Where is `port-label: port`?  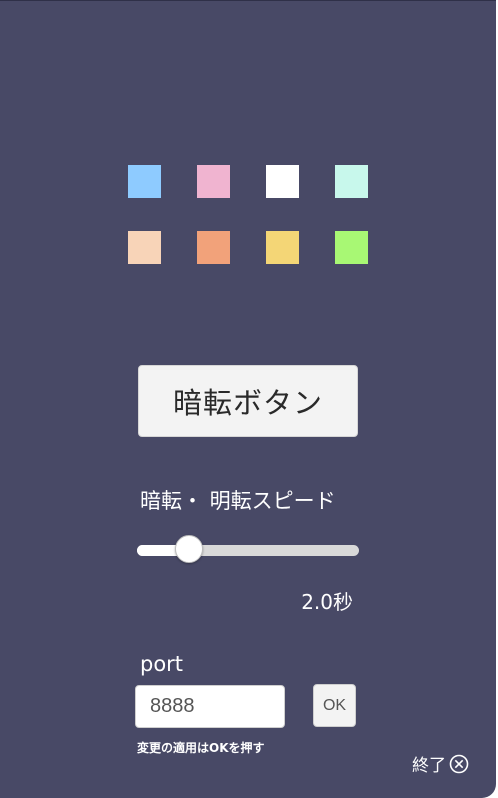
port-label: port is located at coordinates (162, 664).